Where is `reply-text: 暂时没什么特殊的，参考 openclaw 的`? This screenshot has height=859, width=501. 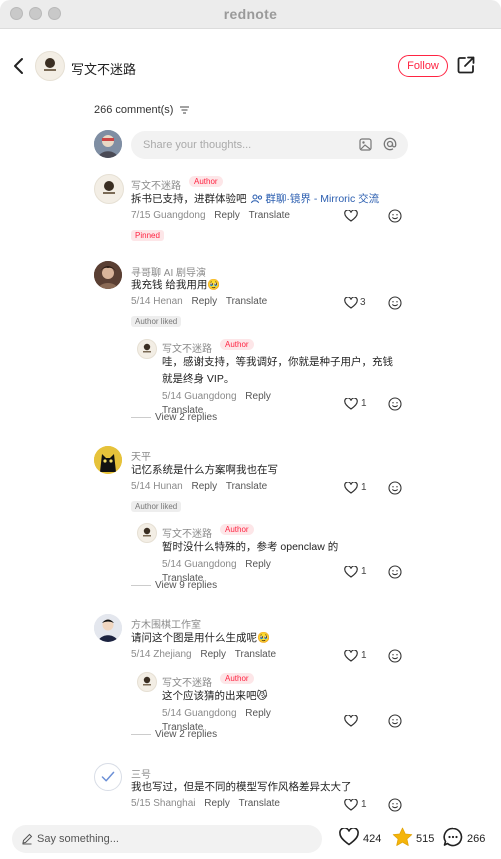 reply-text: 暂时没什么特殊的，参考 openclaw 的 is located at coordinates (250, 547).